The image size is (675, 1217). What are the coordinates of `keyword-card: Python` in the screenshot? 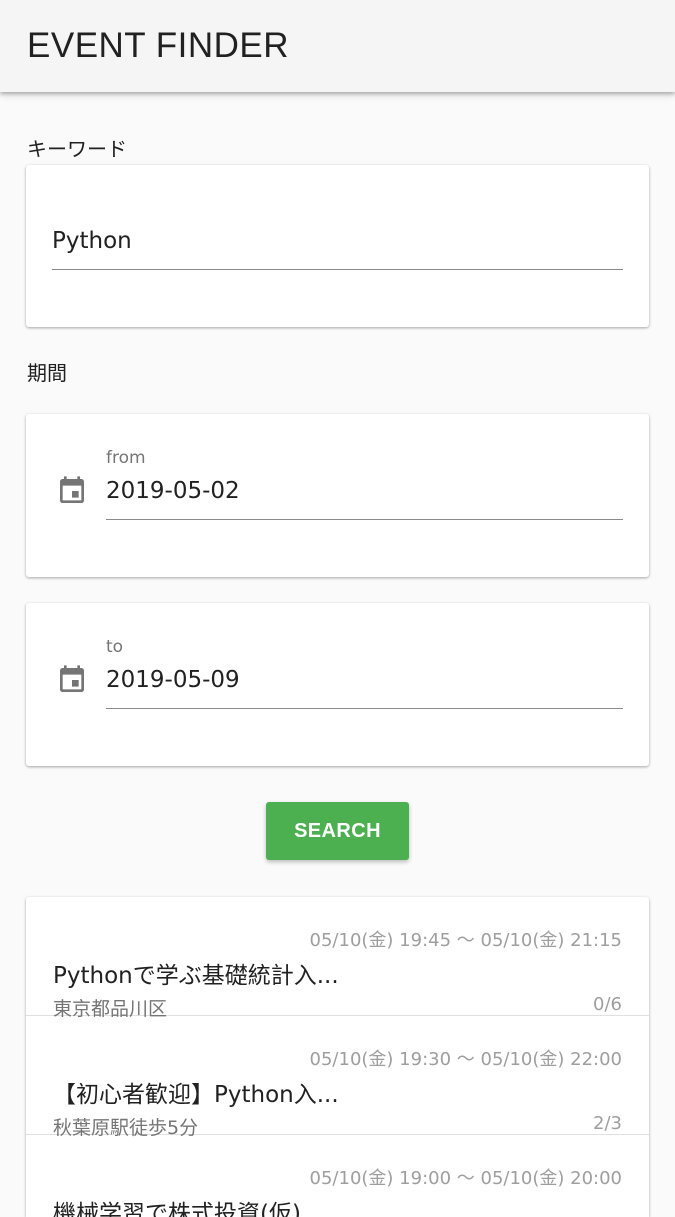 It's located at (337, 246).